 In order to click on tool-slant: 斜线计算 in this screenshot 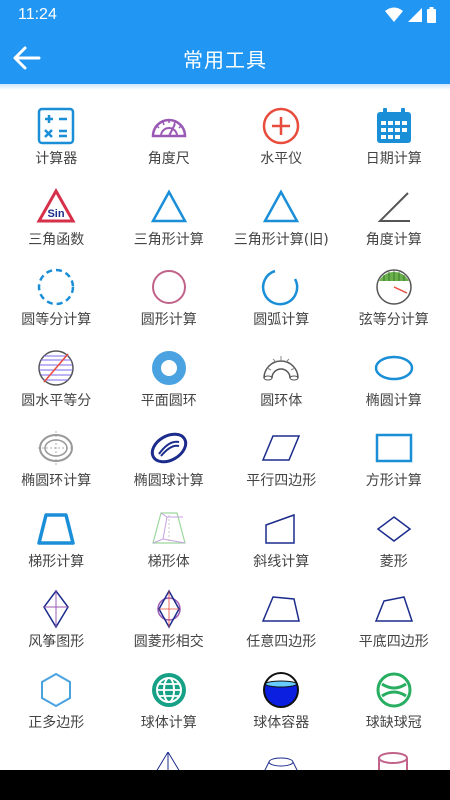, I will do `click(281, 539)`.